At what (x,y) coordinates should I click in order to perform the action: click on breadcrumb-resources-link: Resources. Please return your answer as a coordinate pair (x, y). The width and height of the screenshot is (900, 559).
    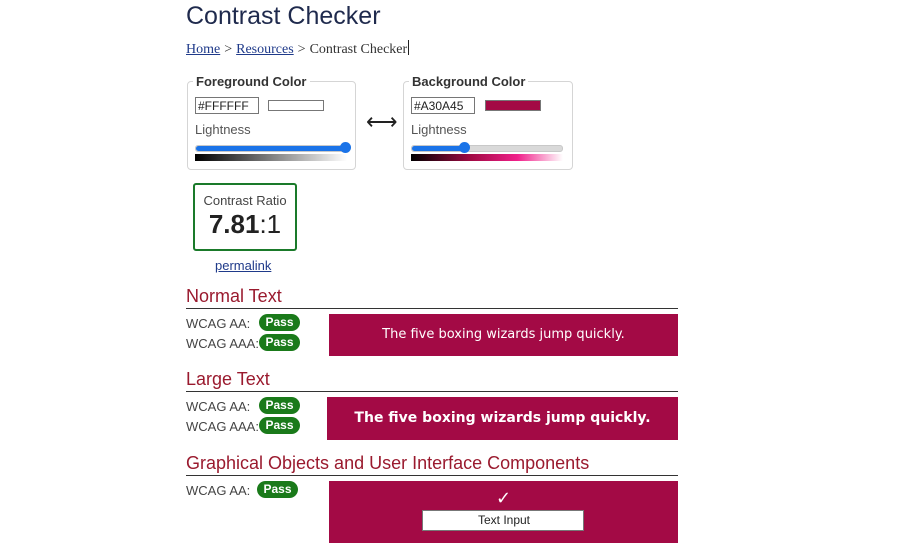
    Looking at the image, I should click on (265, 49).